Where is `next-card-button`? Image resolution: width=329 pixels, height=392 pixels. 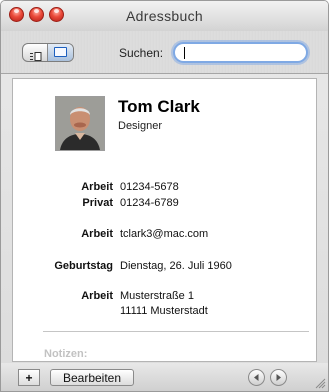 next-card-button is located at coordinates (278, 377).